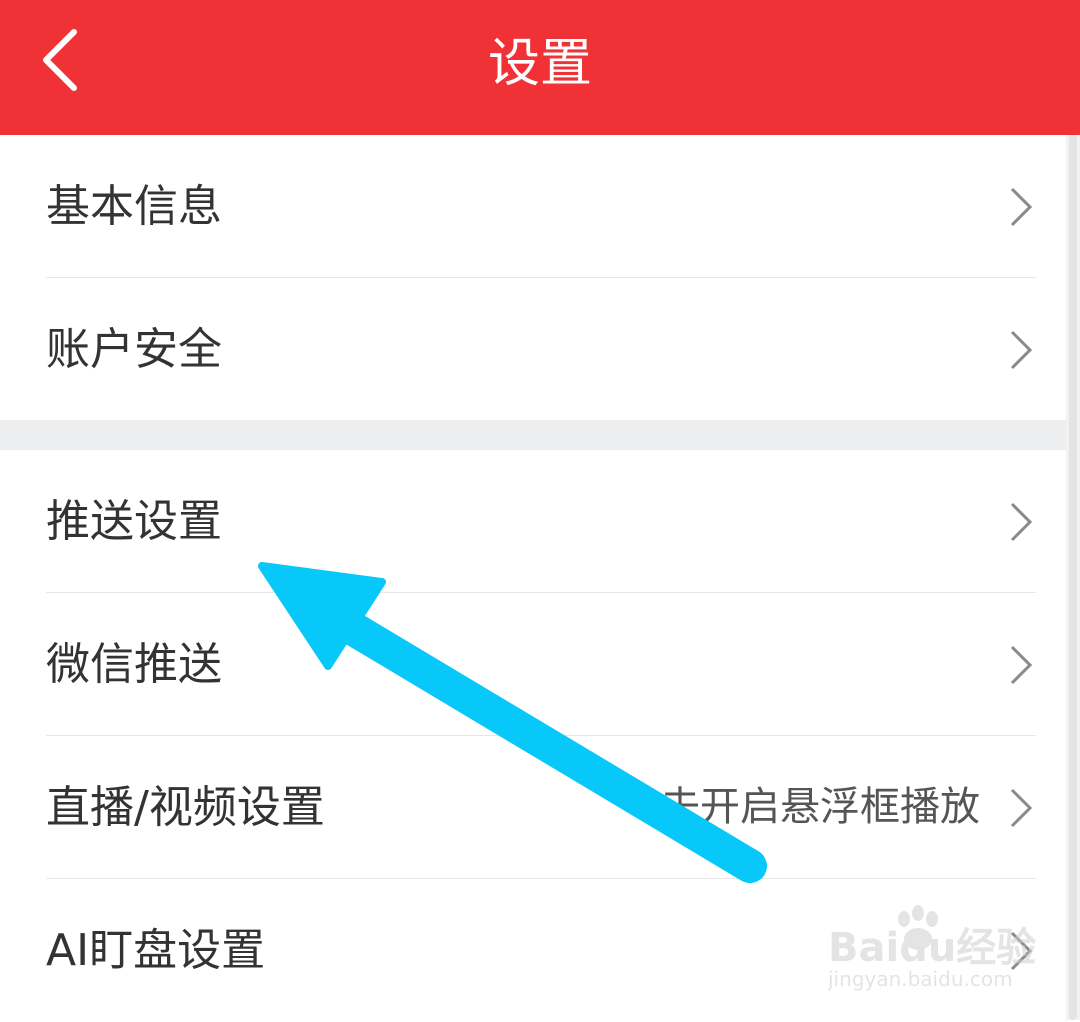 This screenshot has height=1022, width=1080. I want to click on scrollbar, so click(1073, 577).